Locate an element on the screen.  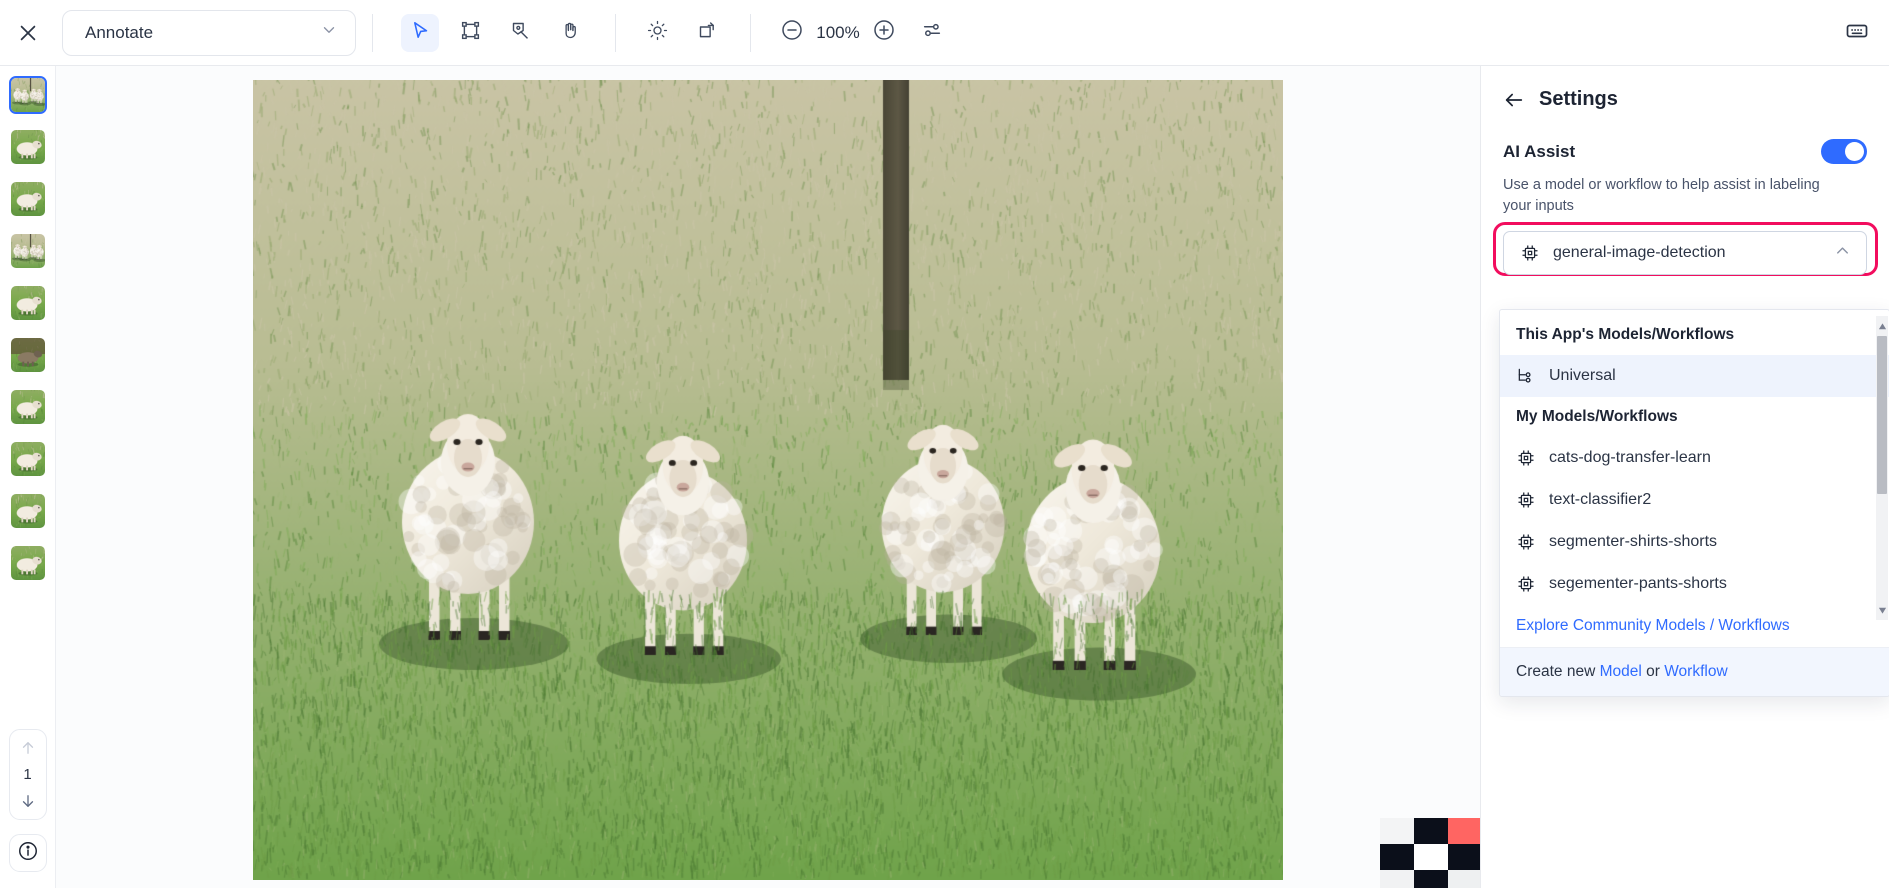
page-title: Settings is located at coordinates (1578, 99).